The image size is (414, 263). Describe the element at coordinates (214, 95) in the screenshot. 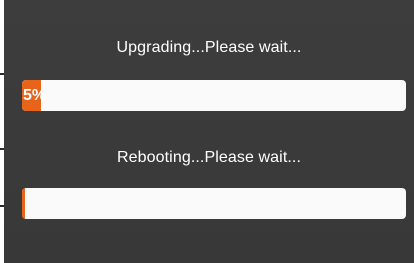

I see `upgrade-progress-bar: 5%` at that location.